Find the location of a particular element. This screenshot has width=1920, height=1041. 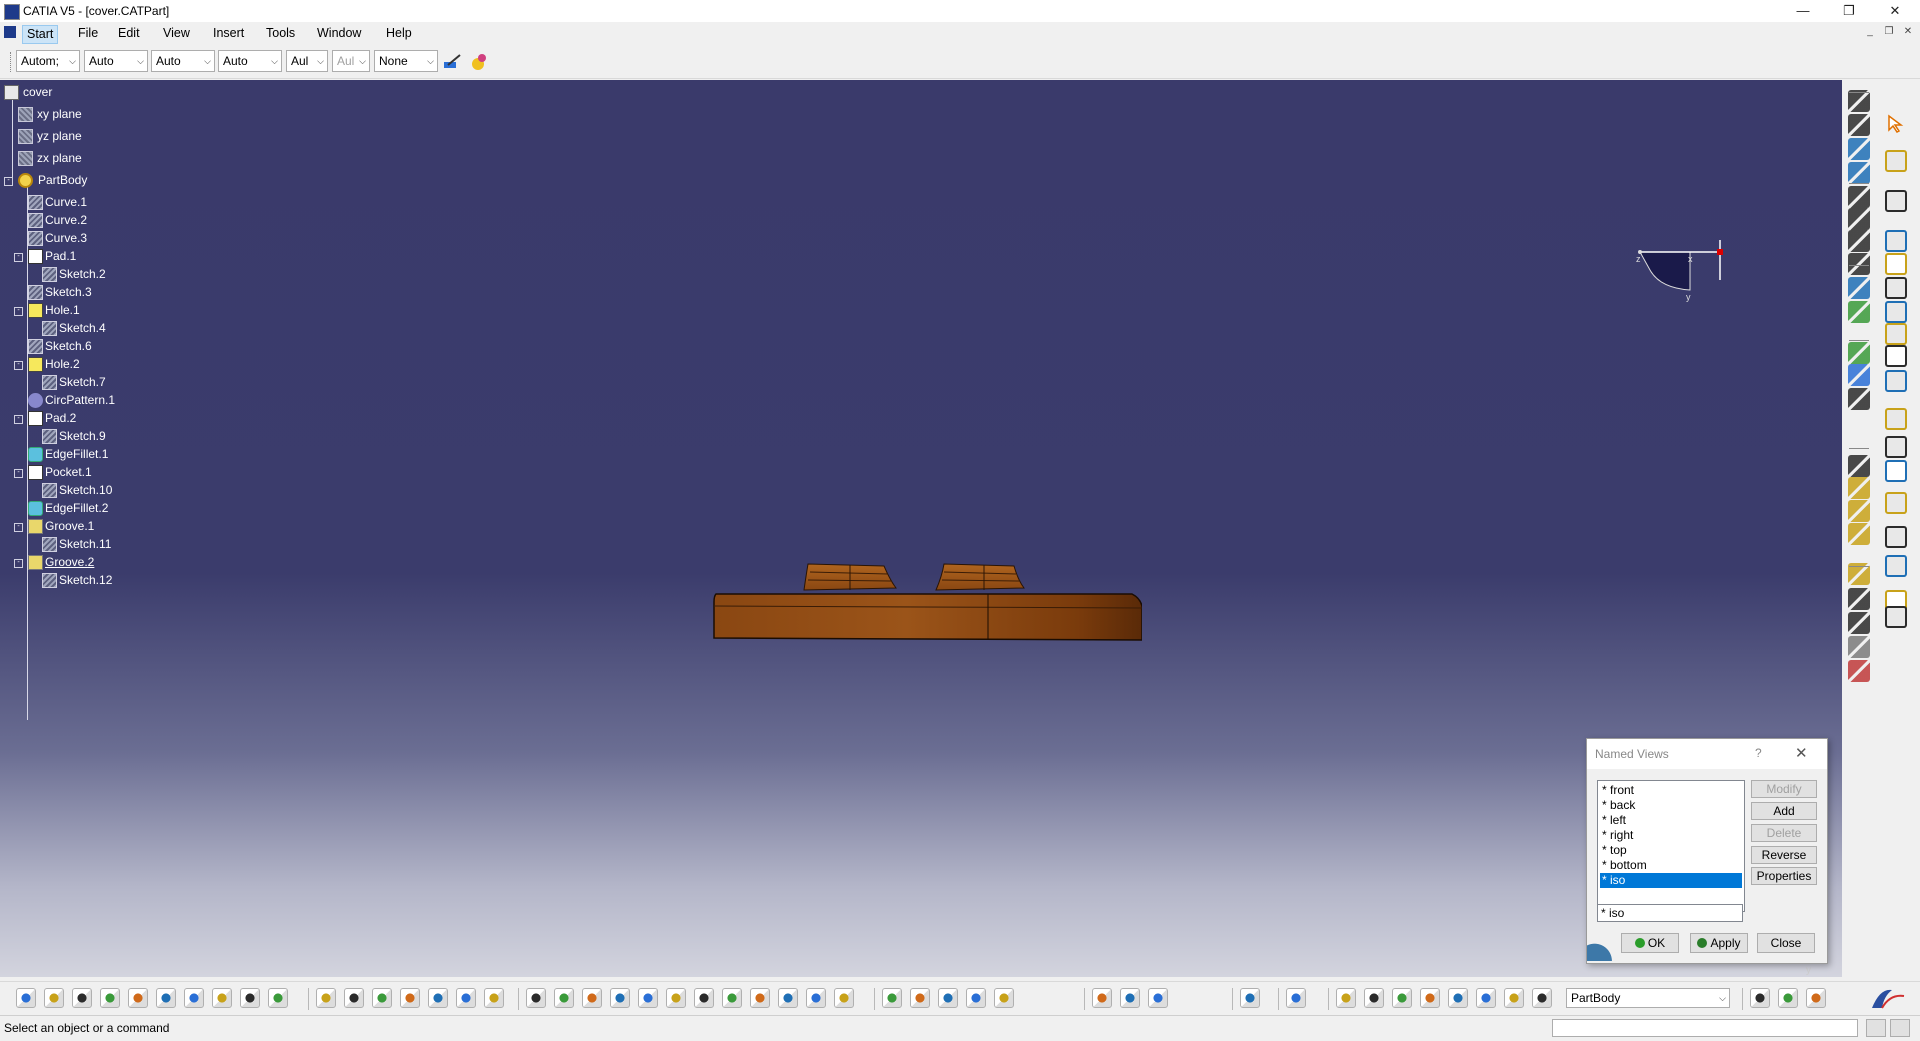

shaft-solid-icon is located at coordinates (1896, 288).